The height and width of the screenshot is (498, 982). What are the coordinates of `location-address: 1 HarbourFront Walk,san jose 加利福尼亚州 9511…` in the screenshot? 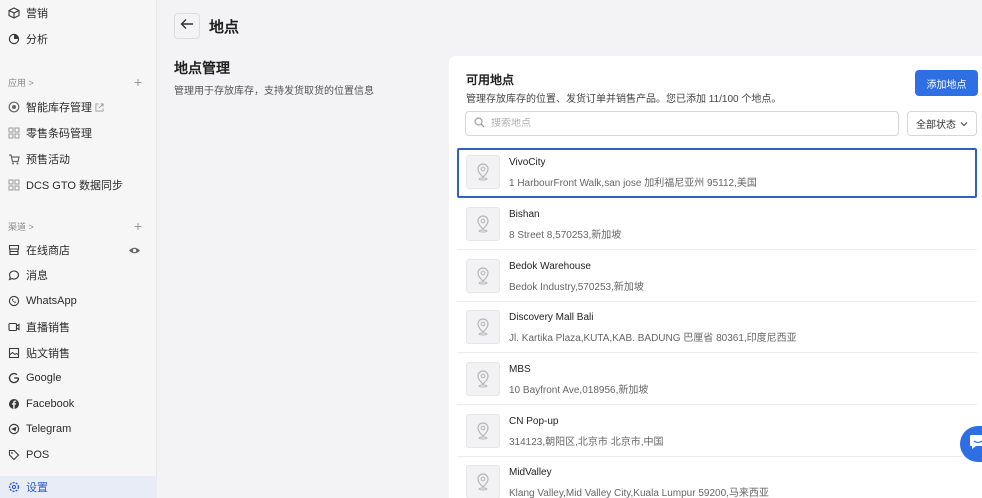 It's located at (633, 183).